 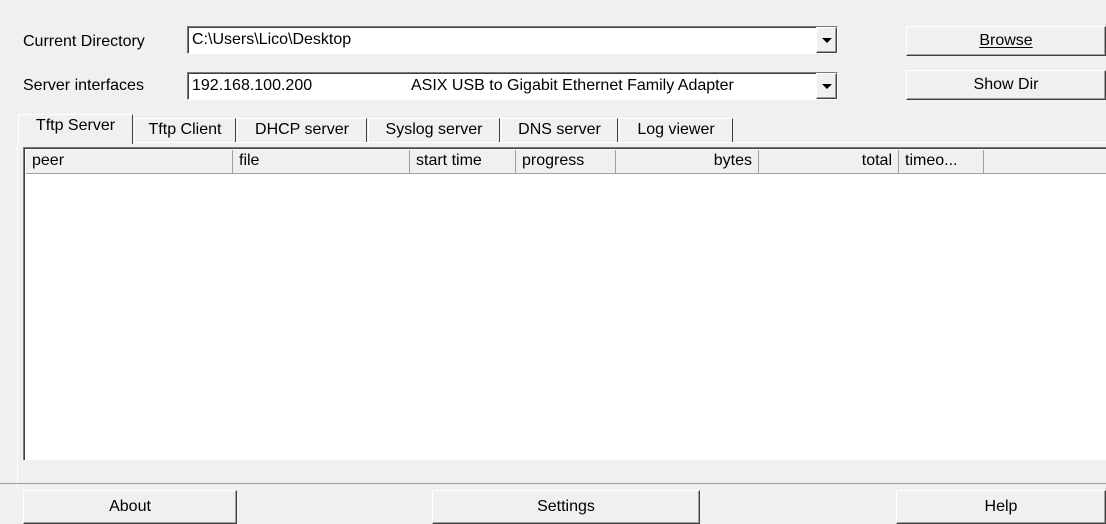 What do you see at coordinates (252, 85) in the screenshot?
I see `server-ip-value: 192.168.100.200` at bounding box center [252, 85].